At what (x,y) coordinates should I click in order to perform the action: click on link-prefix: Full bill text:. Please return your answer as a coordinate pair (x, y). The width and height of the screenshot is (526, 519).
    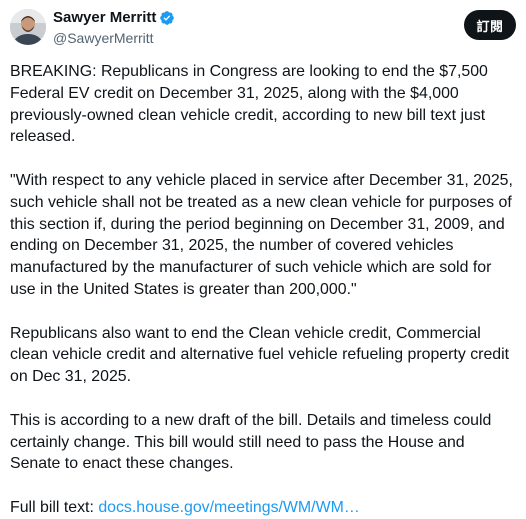
    Looking at the image, I should click on (54, 507).